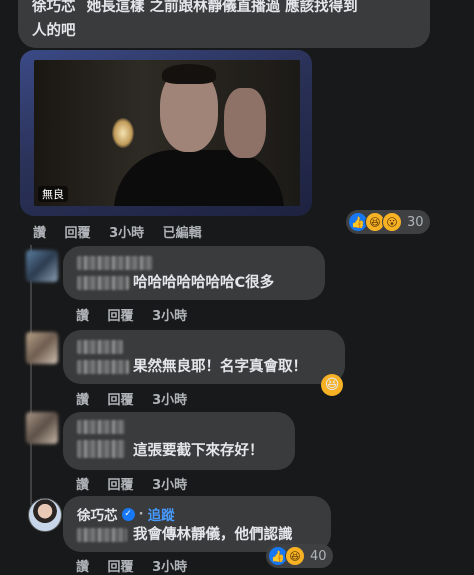  Describe the element at coordinates (318, 556) in the screenshot. I see `reaction-count: 40` at that location.